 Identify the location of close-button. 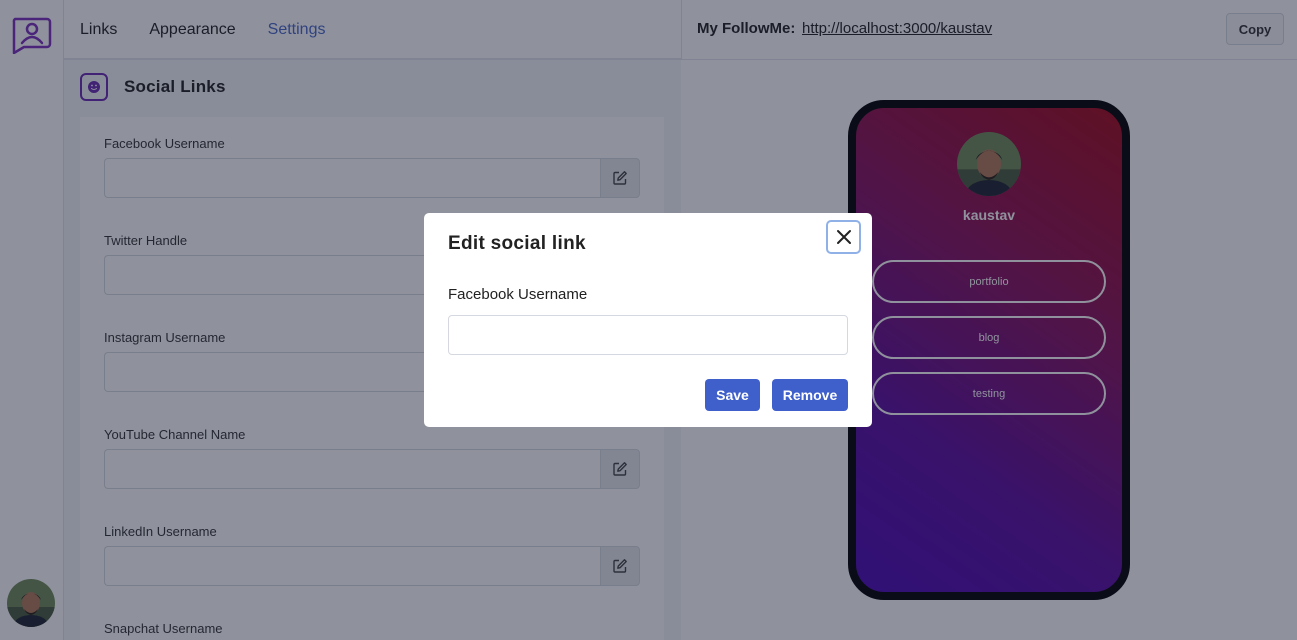
(843, 237).